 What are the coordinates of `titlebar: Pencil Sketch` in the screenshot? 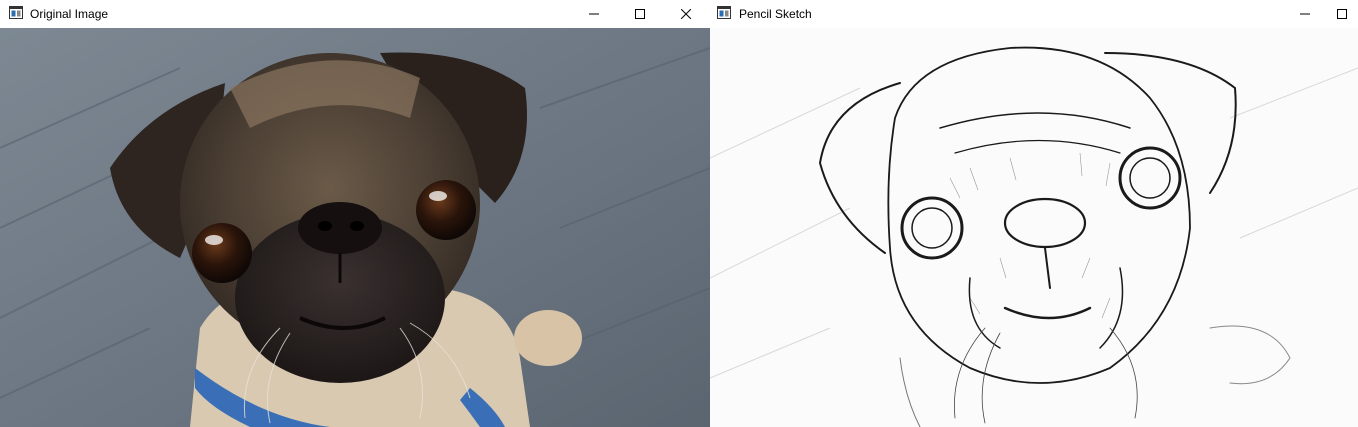 It's located at (1034, 14).